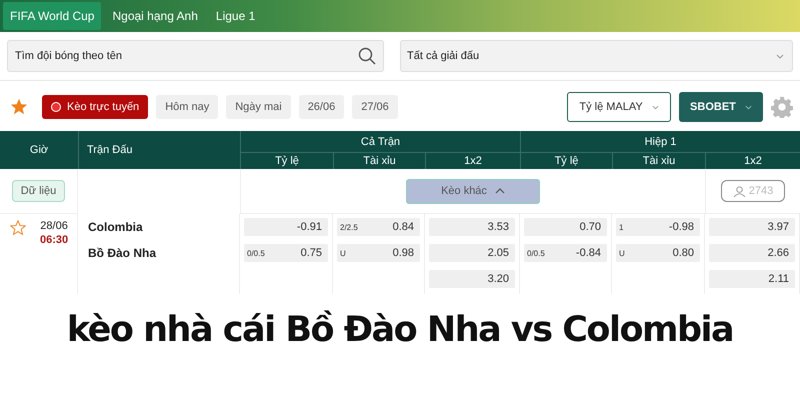  What do you see at coordinates (39, 191) in the screenshot?
I see `data-button: Dữ liệu` at bounding box center [39, 191].